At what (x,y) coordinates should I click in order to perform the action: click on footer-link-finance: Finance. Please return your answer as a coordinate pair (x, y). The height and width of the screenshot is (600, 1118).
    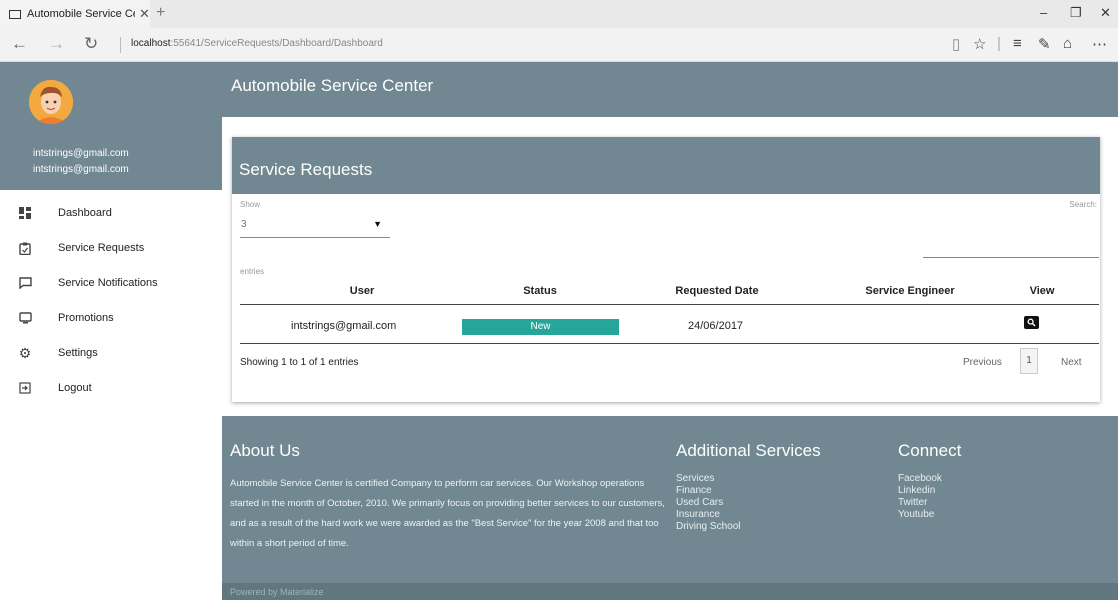
    Looking at the image, I should click on (708, 491).